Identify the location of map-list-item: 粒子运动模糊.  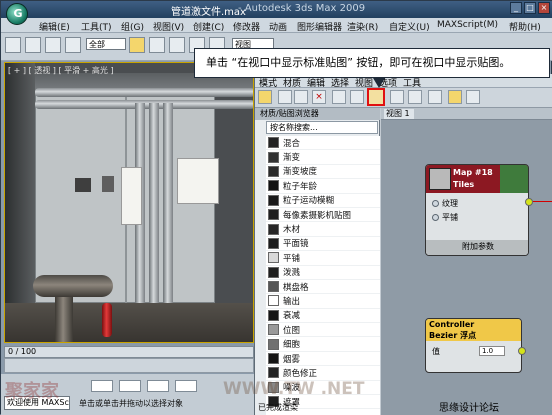
(323, 201).